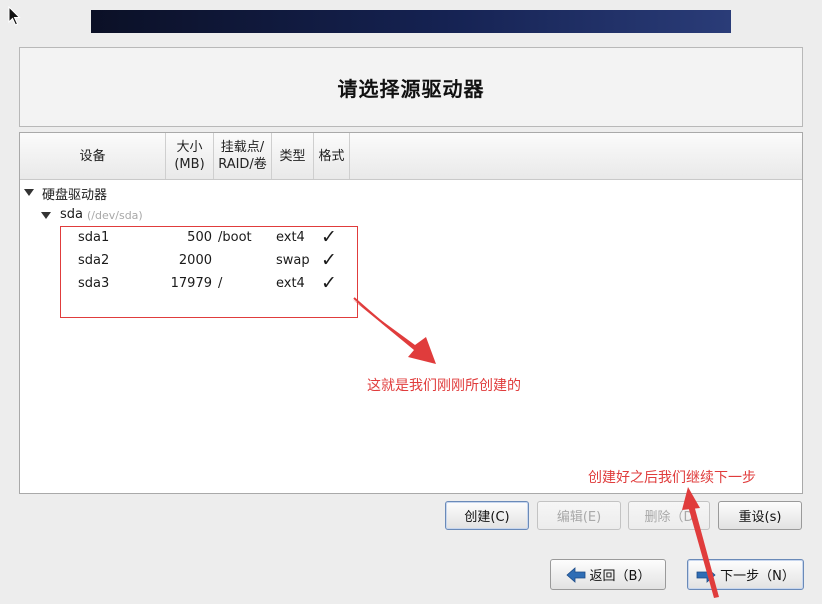  Describe the element at coordinates (757, 576) in the screenshot. I see `next-button-label: 下一步（N）` at that location.